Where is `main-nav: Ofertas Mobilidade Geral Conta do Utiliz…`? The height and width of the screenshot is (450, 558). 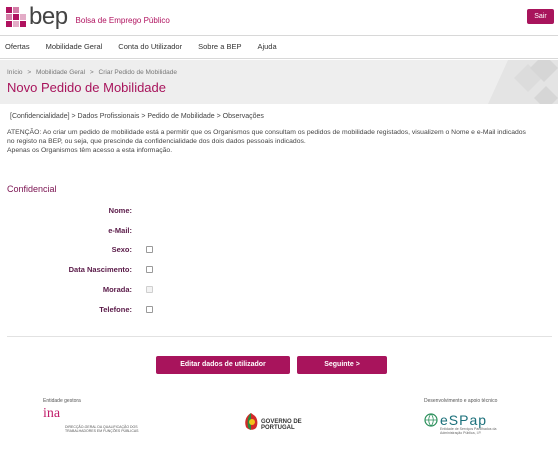
main-nav: Ofertas Mobilidade Geral Conta do Utiliz… is located at coordinates (279, 47).